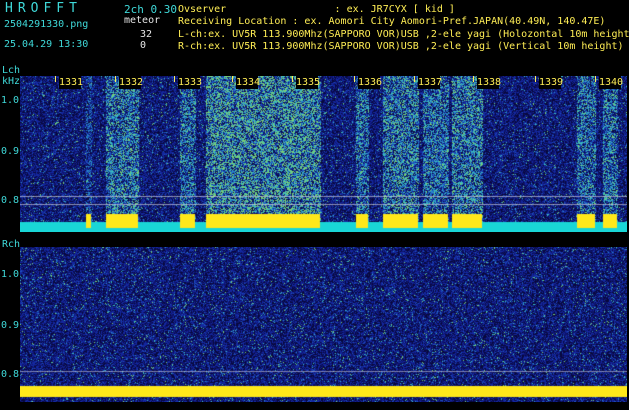  What do you see at coordinates (10, 274) in the screenshot?
I see `rch-tick-1-0: 1.0` at bounding box center [10, 274].